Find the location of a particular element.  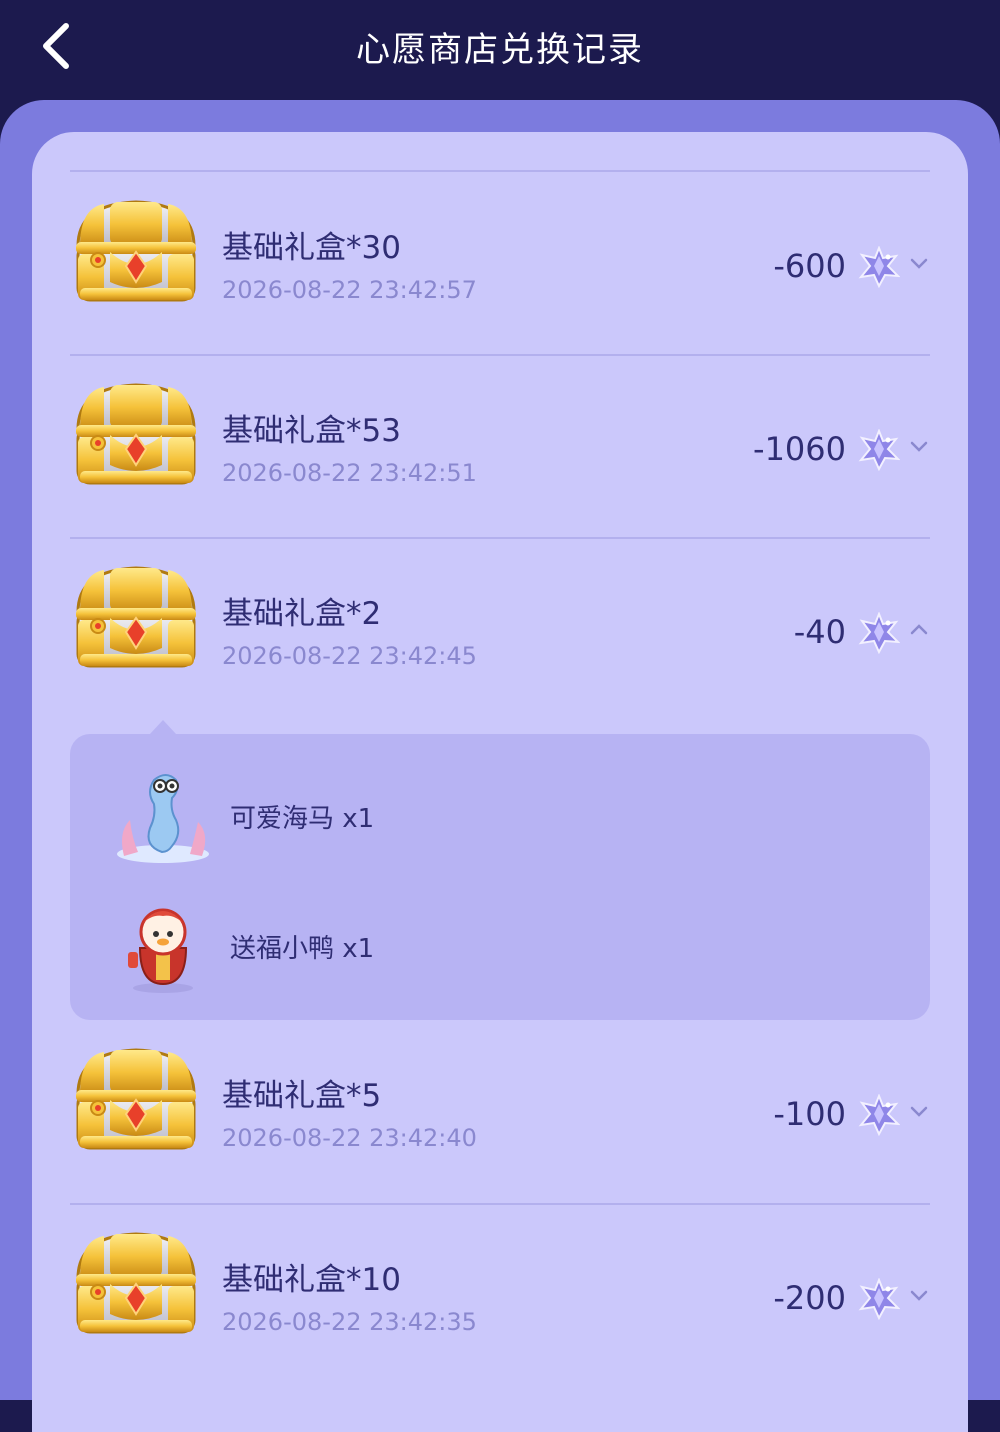

record-amount: -40 is located at coordinates (819, 632).